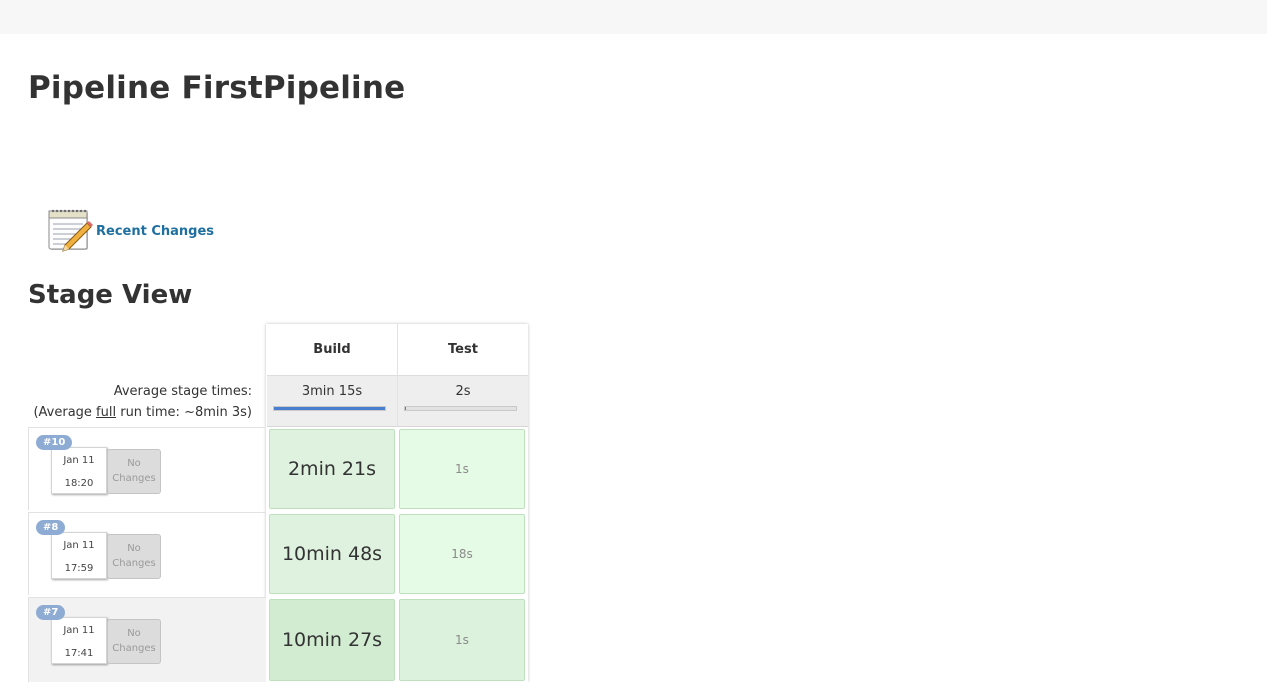  I want to click on build-time: 17:59, so click(79, 568).